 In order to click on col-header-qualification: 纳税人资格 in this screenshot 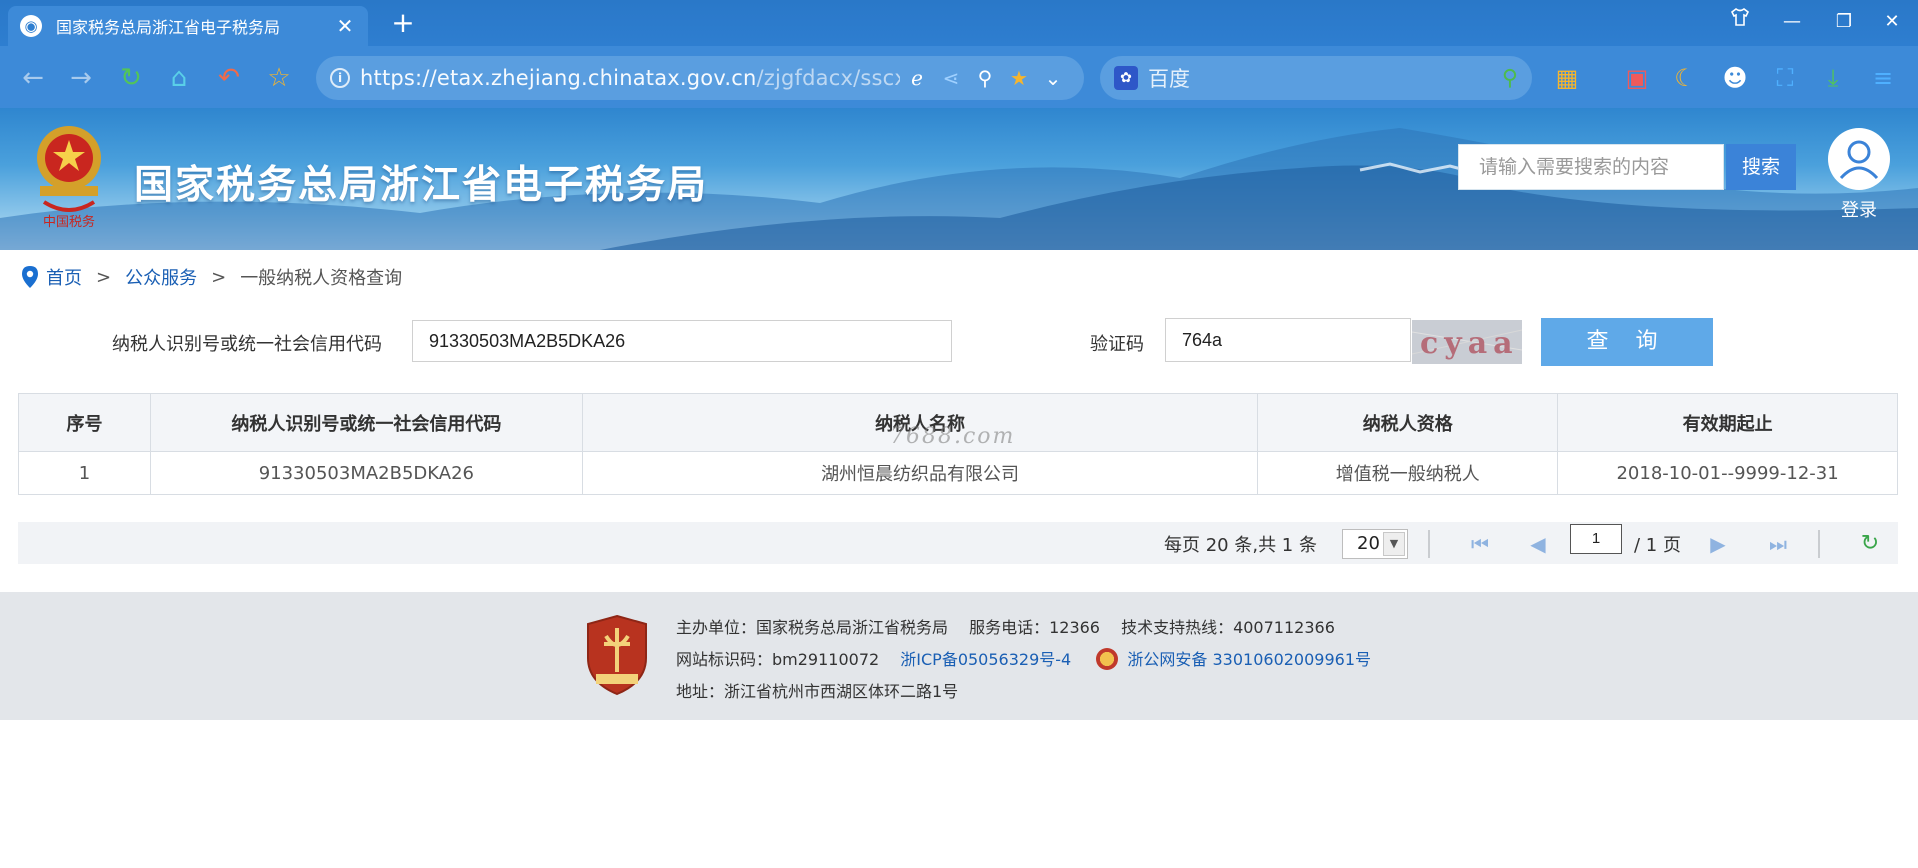, I will do `click(1408, 422)`.